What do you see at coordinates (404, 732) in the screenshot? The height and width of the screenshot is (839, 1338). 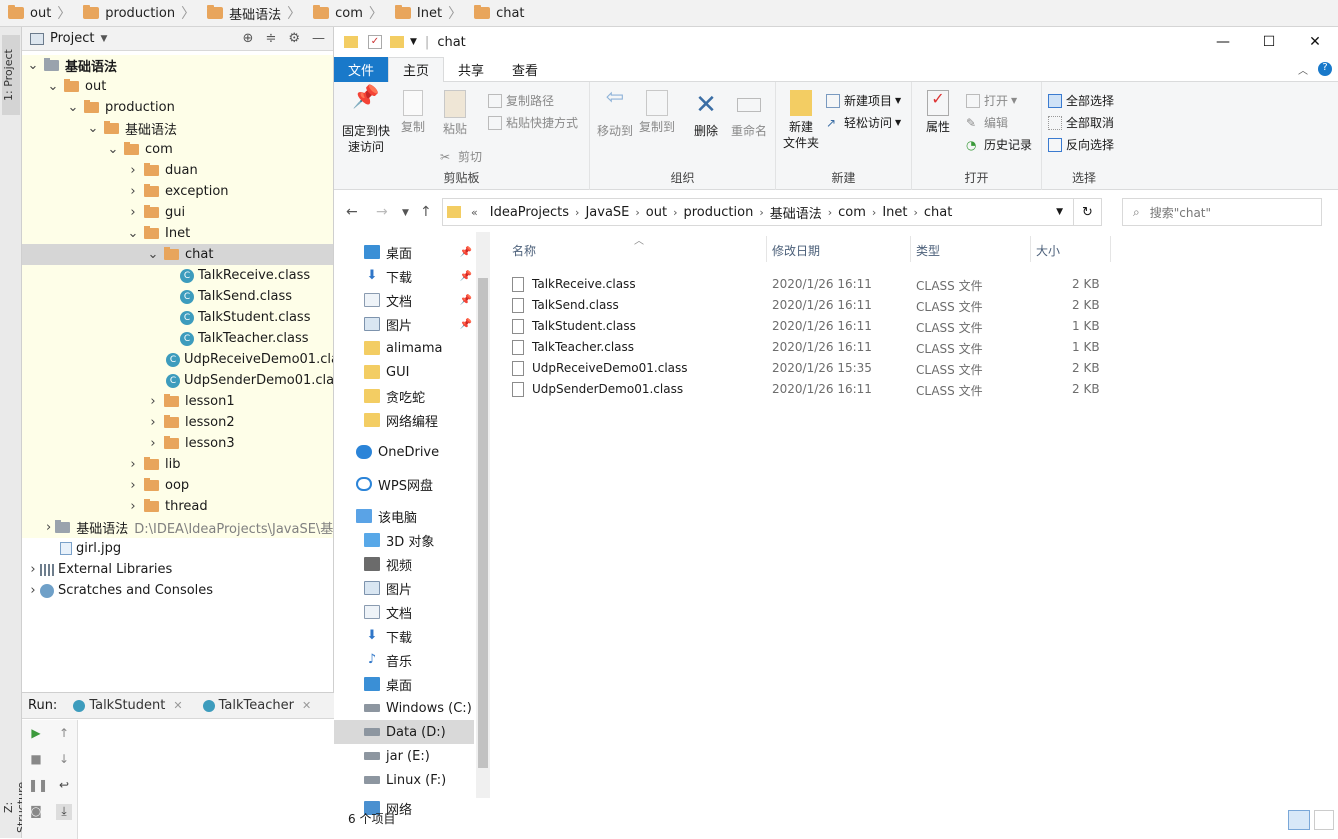 I see `nav-item: Data (D:)` at bounding box center [404, 732].